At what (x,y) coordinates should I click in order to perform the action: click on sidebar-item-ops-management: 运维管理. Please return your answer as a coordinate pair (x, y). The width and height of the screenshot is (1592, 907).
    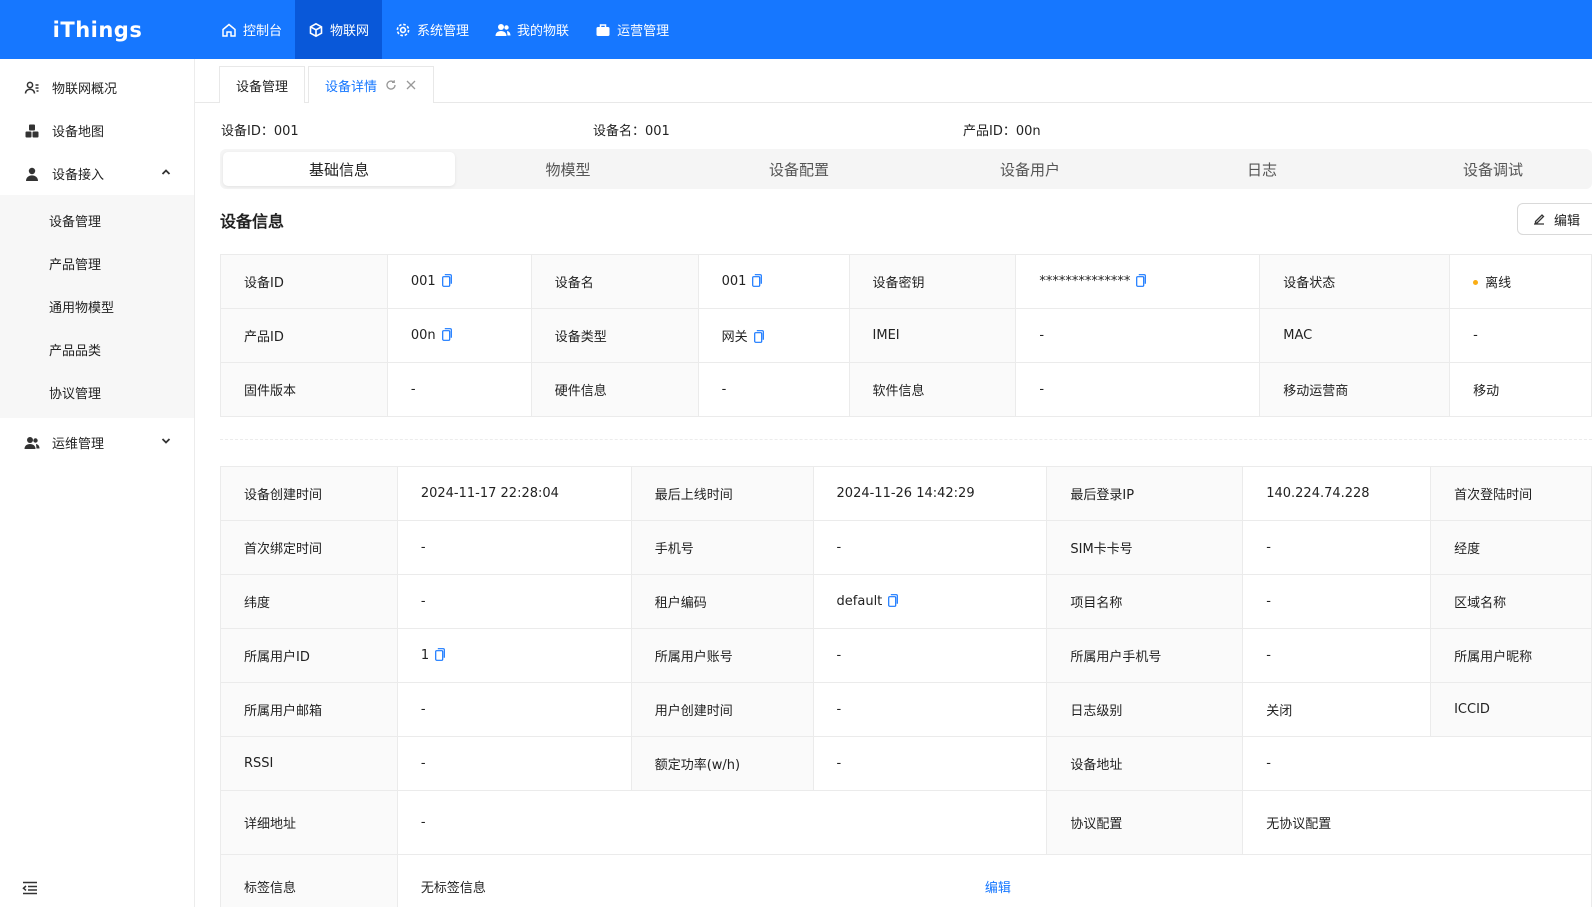
    Looking at the image, I should click on (97, 442).